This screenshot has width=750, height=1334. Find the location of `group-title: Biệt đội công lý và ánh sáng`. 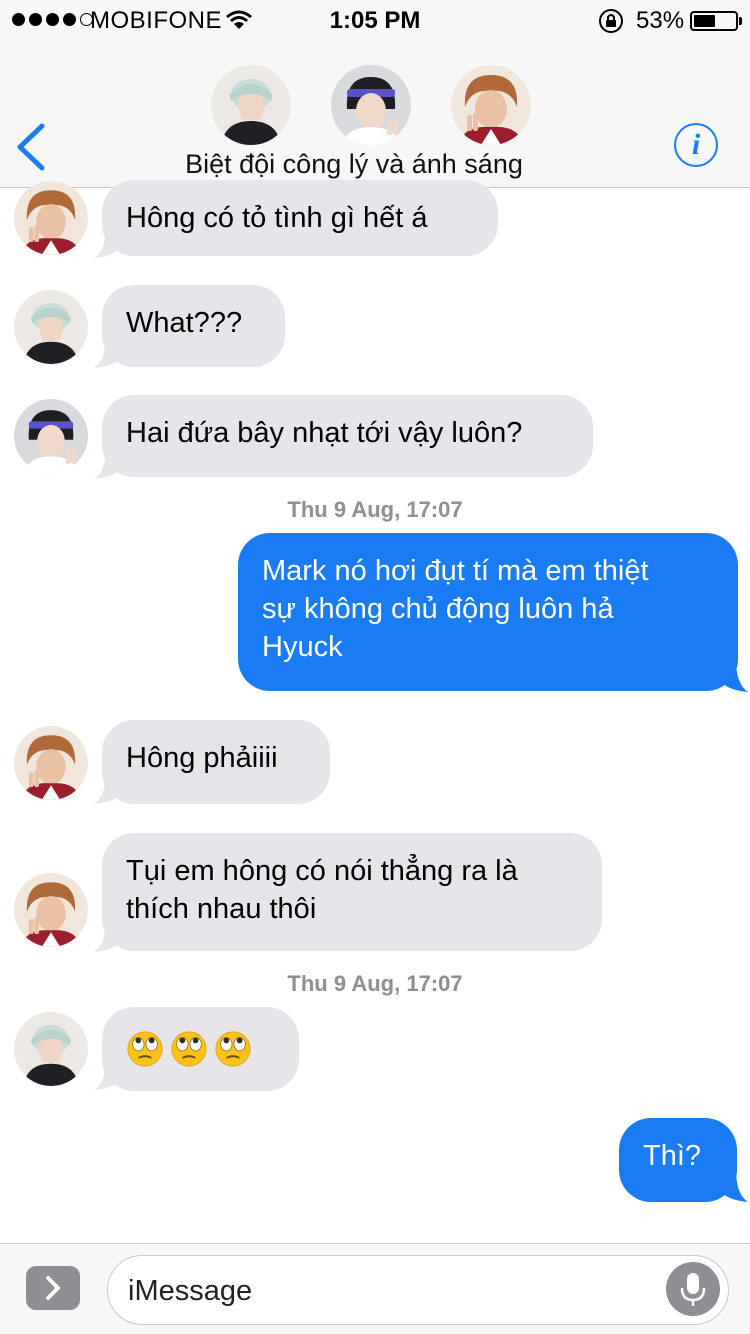

group-title: Biệt đội công lý và ánh sáng is located at coordinates (354, 164).